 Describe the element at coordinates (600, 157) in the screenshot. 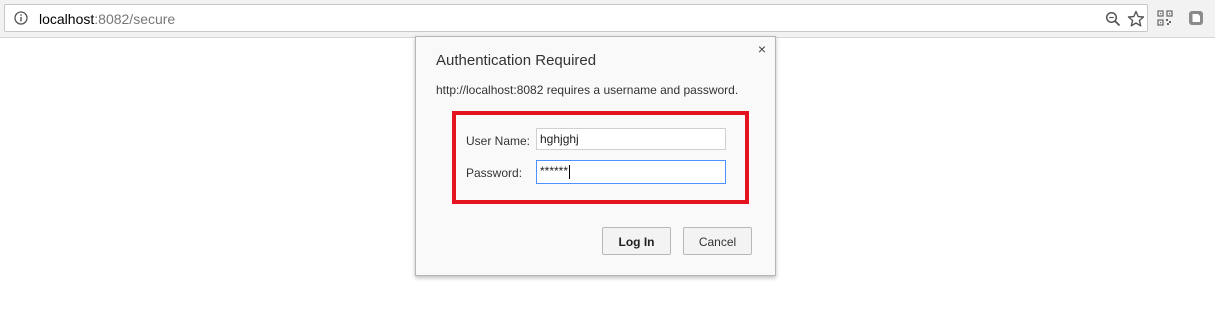

I see `highlight-annotation-box` at that location.